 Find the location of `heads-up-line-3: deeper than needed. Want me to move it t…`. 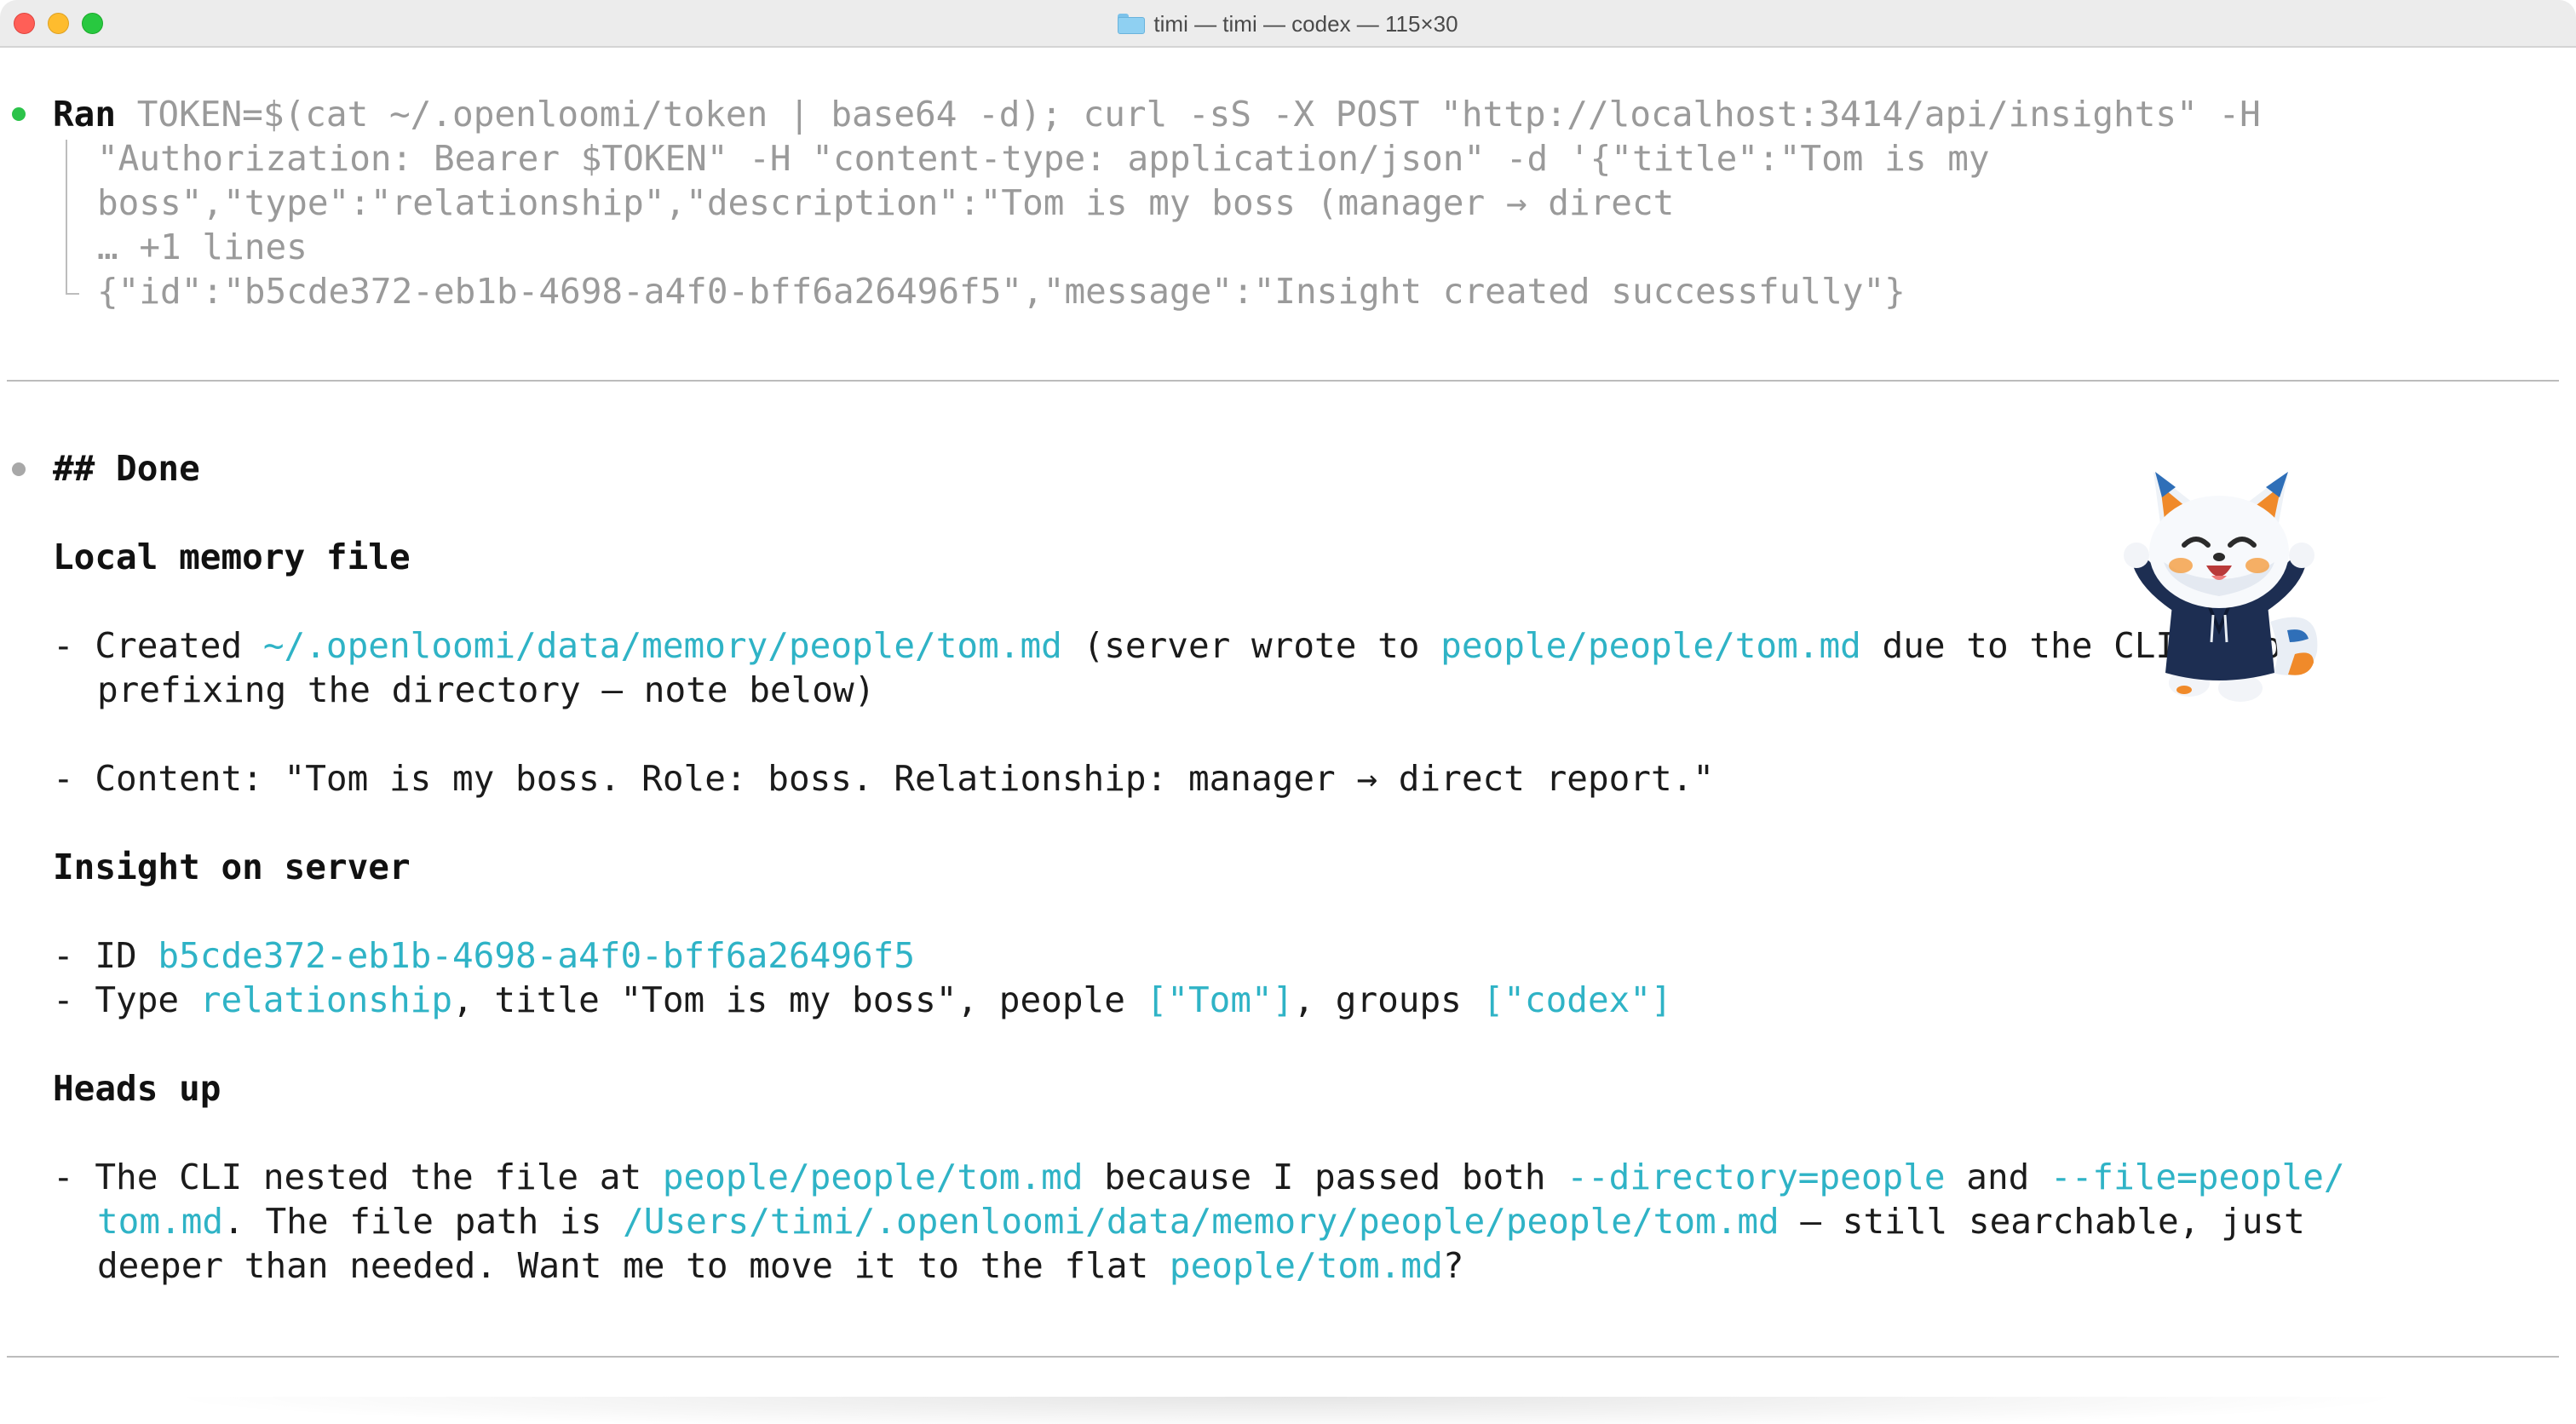

heads-up-line-3: deeper than needed. Want me to move it t… is located at coordinates (780, 1265).